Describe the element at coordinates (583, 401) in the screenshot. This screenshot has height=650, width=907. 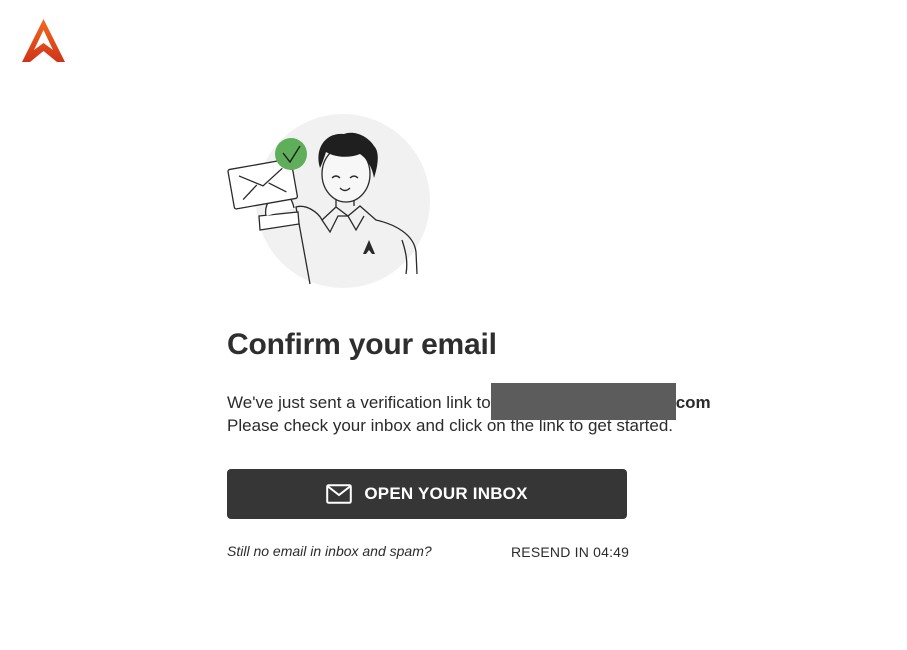
I see `redacted-email` at that location.